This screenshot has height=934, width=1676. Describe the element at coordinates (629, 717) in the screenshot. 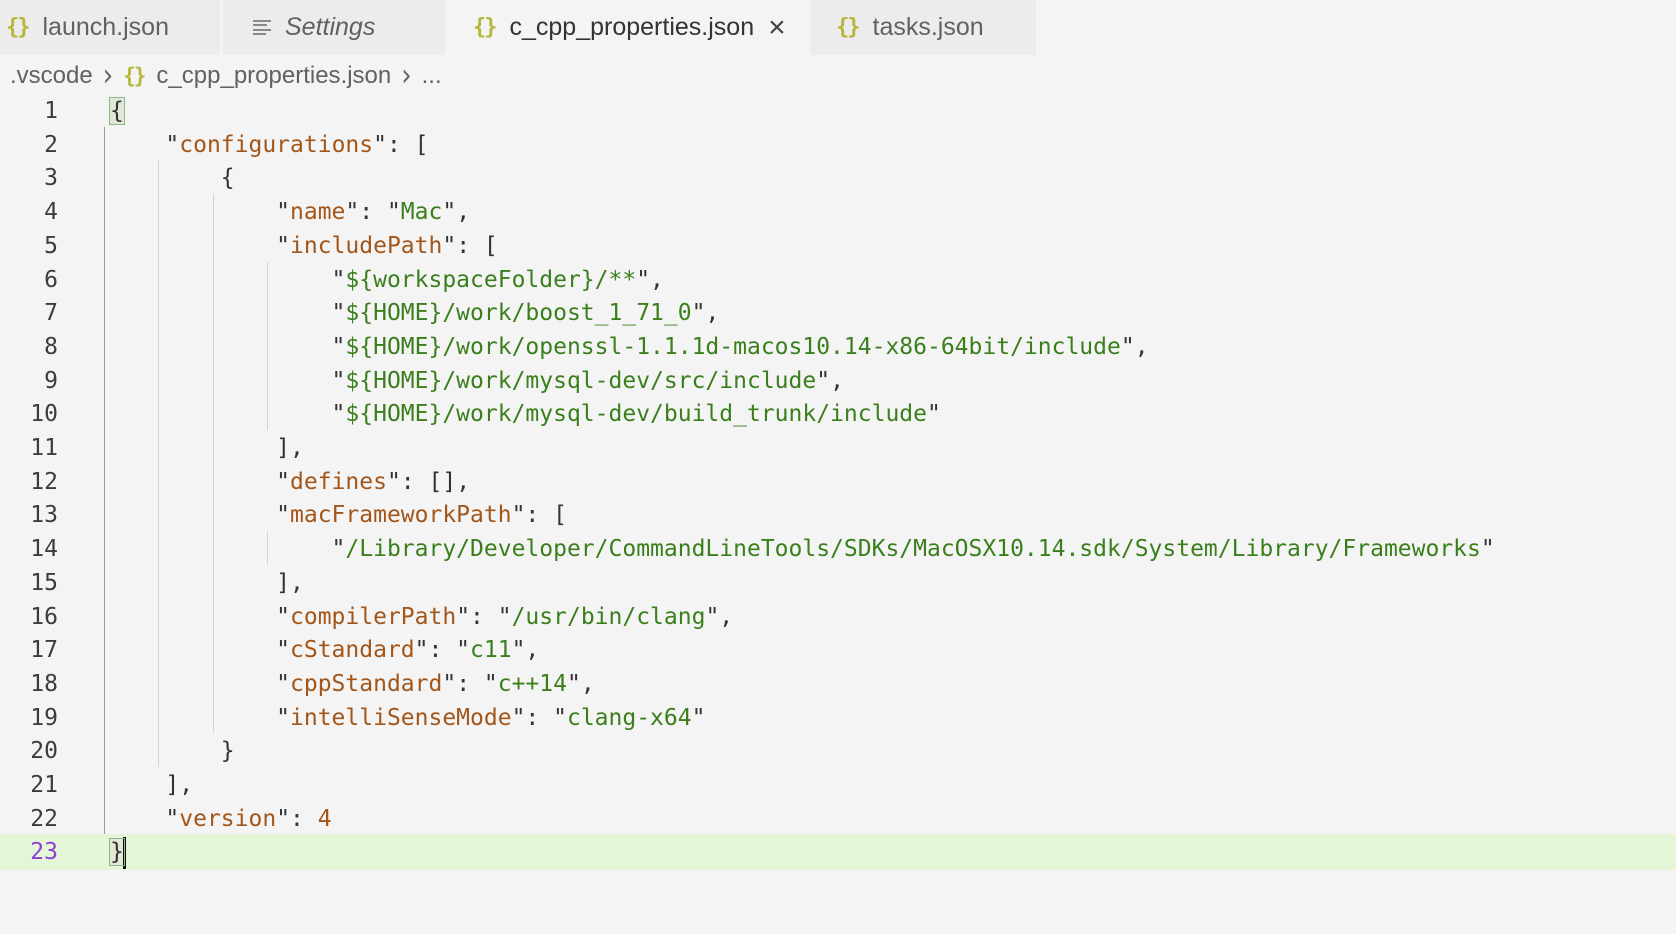

I see `json-string: clang-x64` at that location.